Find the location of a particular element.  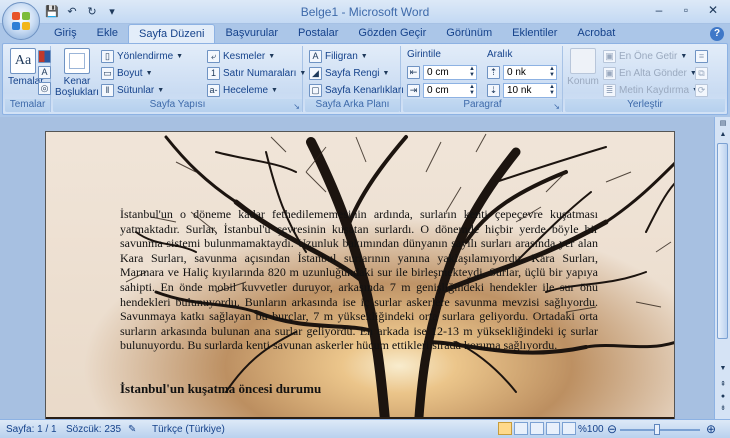

zoom-slider-handle is located at coordinates (657, 429).